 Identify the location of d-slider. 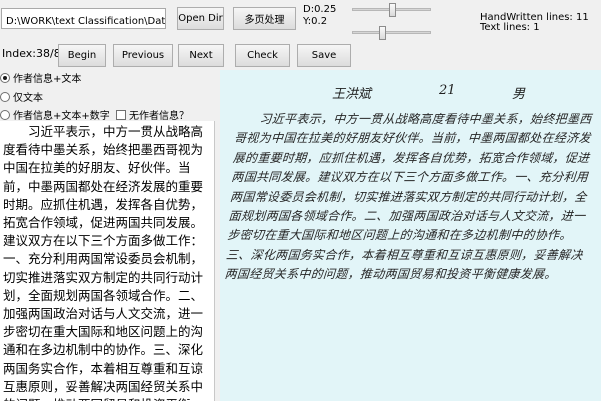
(391, 10).